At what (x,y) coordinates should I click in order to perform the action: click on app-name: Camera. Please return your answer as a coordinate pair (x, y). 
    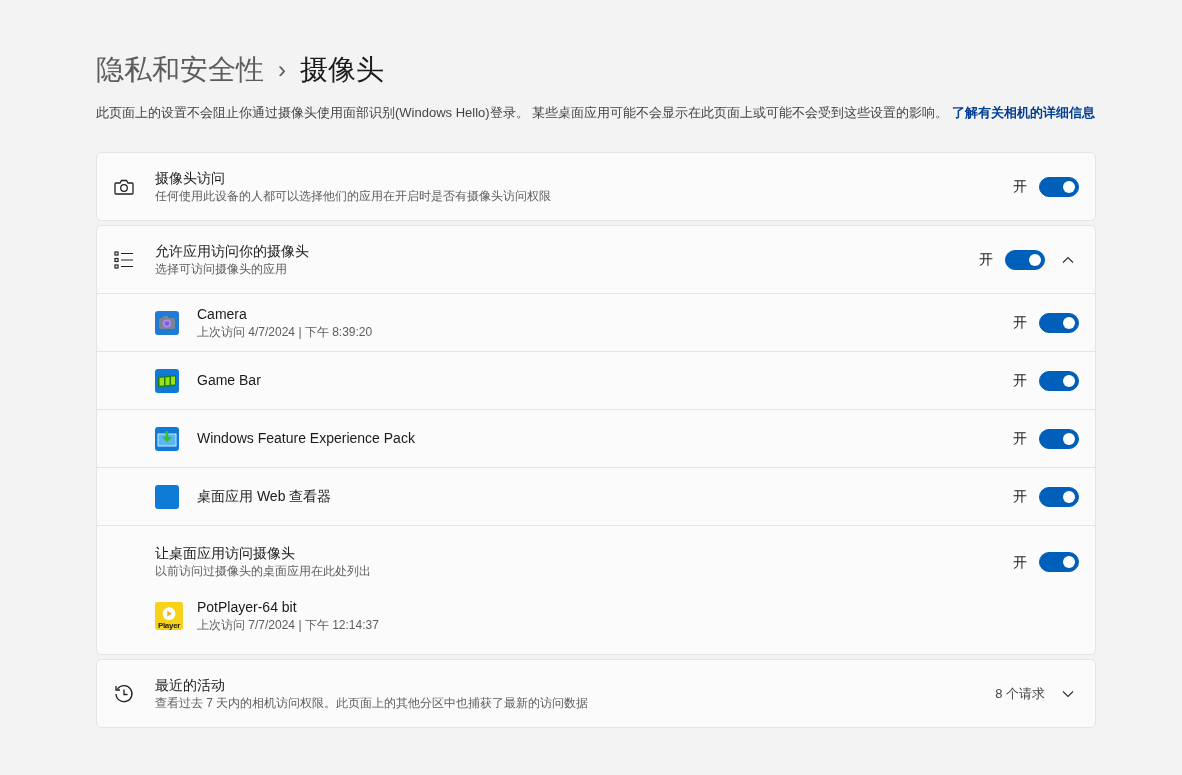
    Looking at the image, I should click on (222, 314).